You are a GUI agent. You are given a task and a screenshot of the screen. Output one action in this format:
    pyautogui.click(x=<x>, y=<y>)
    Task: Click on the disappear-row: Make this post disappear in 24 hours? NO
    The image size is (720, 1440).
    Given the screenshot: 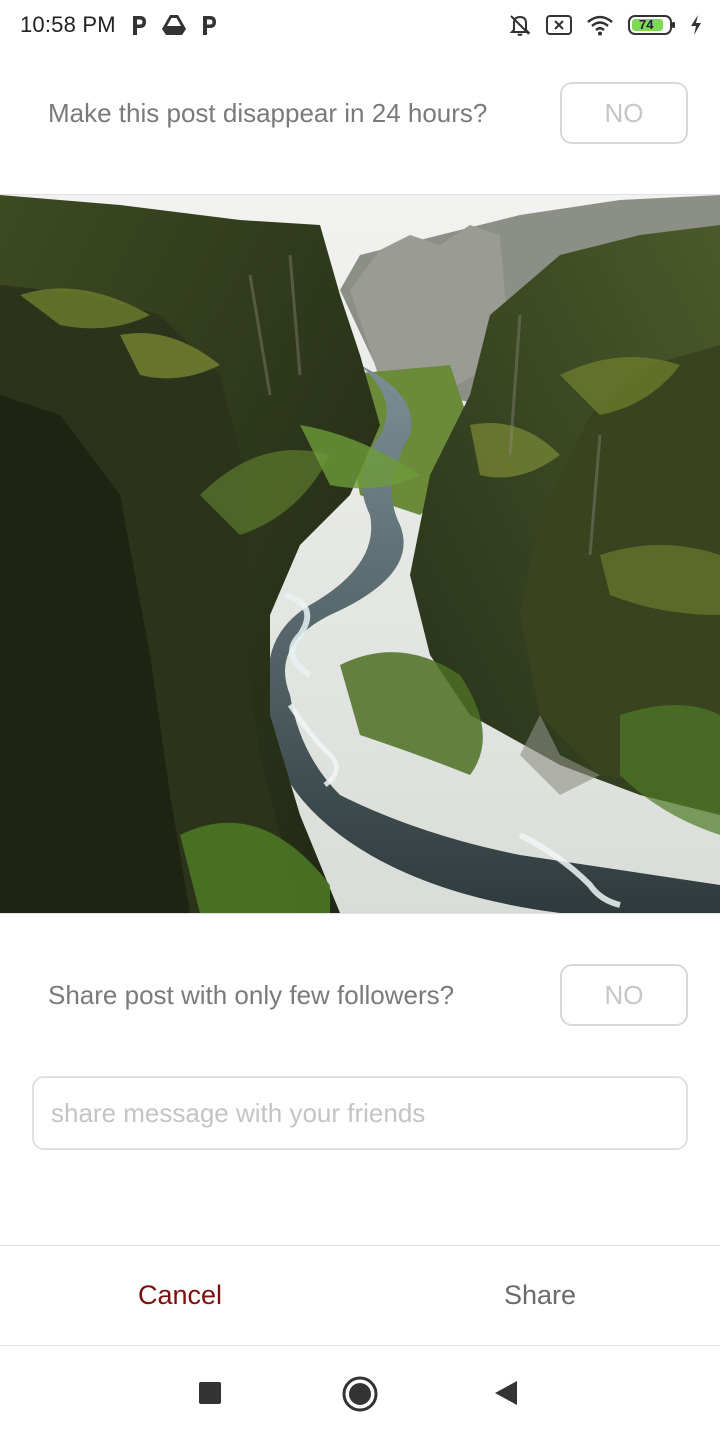 What is the action you would take?
    pyautogui.click(x=360, y=113)
    